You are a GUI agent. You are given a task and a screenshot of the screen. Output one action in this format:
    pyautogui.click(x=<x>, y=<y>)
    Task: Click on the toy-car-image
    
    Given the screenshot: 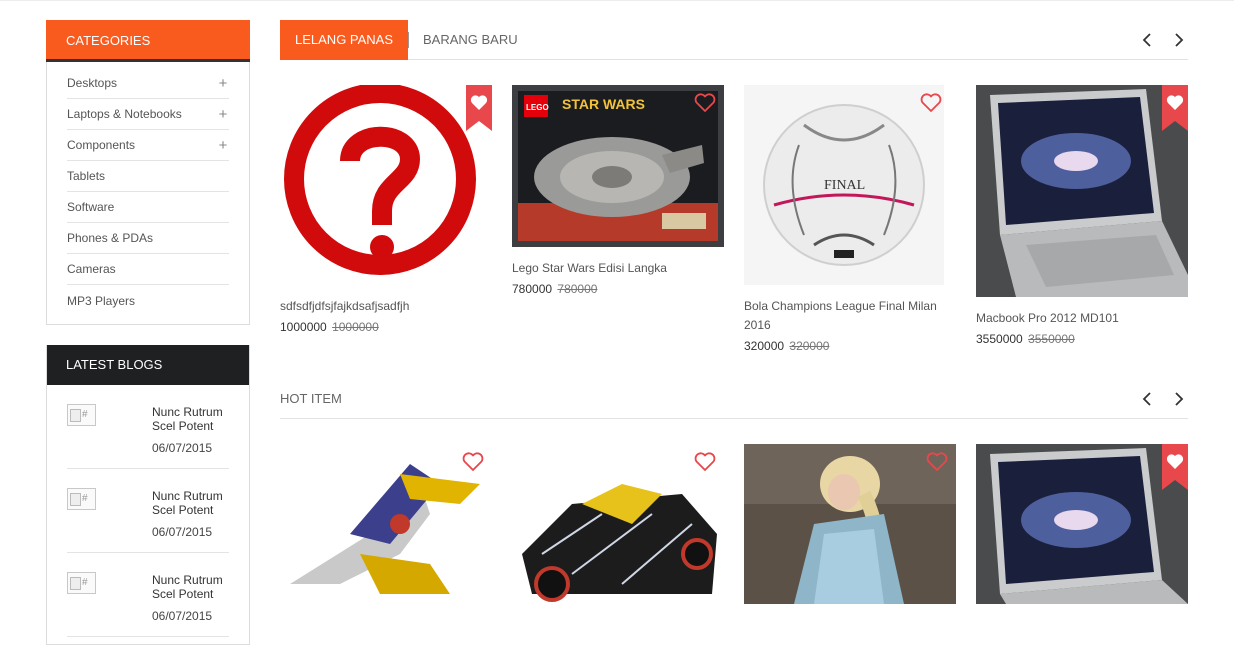 What is the action you would take?
    pyautogui.click(x=618, y=524)
    